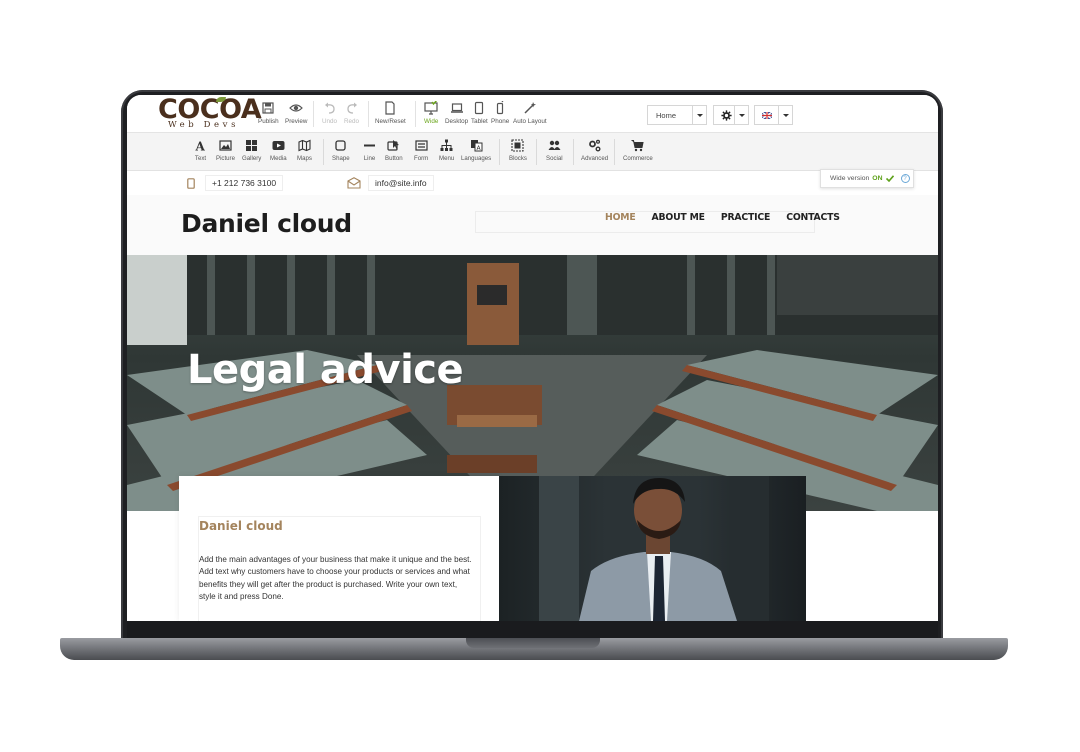  Describe the element at coordinates (500, 121) in the screenshot. I see `phone-label: Phone` at that location.